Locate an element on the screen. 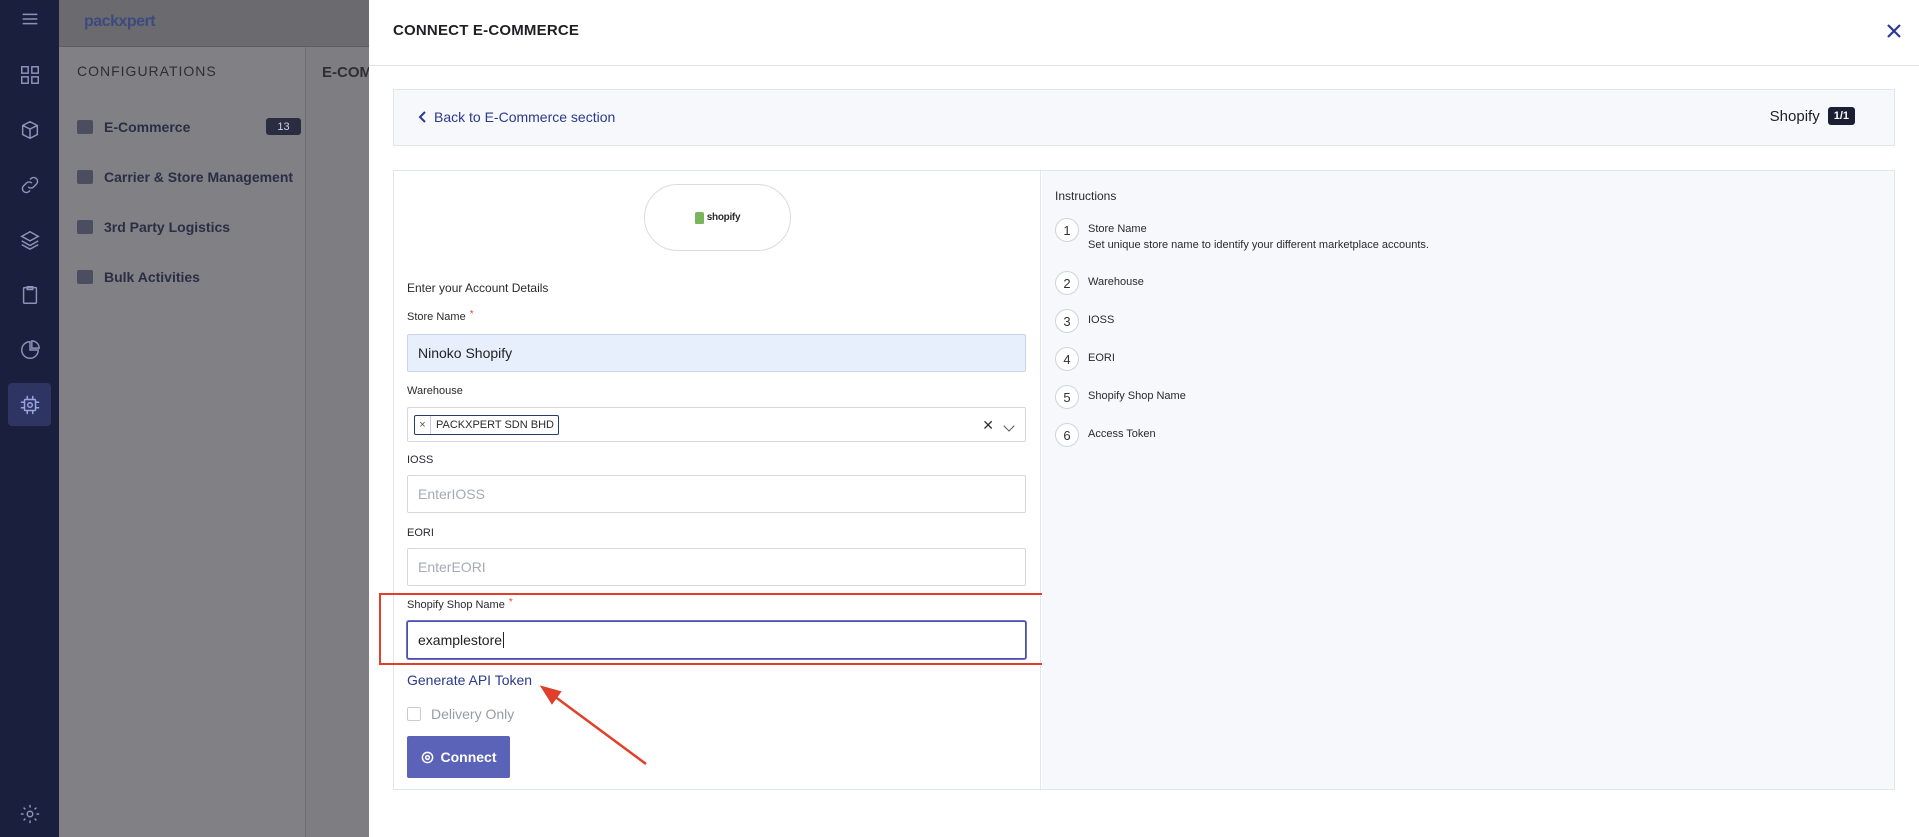  warehouse-chip: × PACKXPERT SDN BHD is located at coordinates (486, 424).